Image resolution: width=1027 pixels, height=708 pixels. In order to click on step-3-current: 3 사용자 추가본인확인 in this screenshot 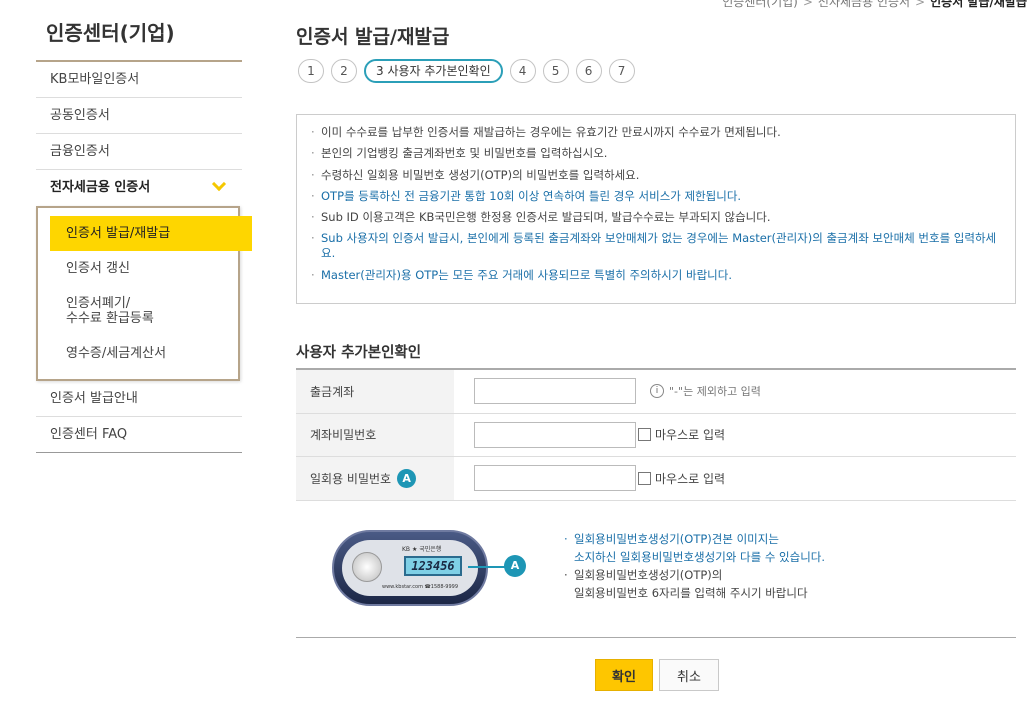, I will do `click(433, 71)`.